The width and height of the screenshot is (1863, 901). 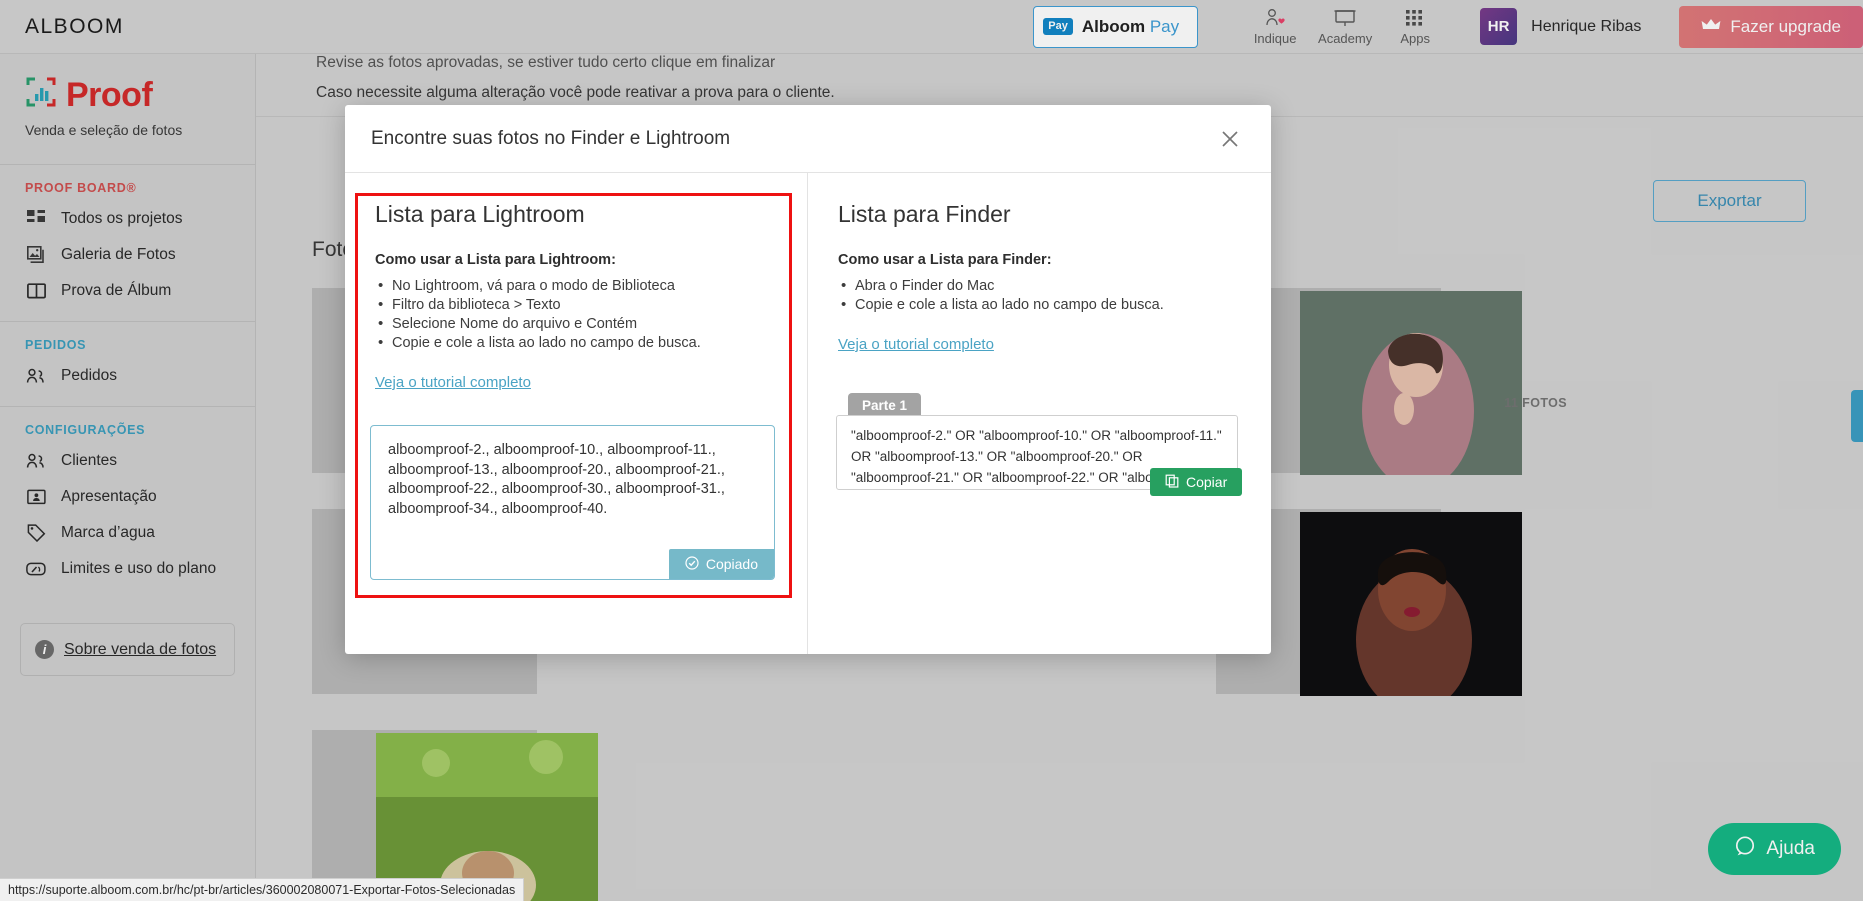 What do you see at coordinates (495, 260) in the screenshot?
I see `lightroom-how-title: Como usar a Lista para Lightroom:` at bounding box center [495, 260].